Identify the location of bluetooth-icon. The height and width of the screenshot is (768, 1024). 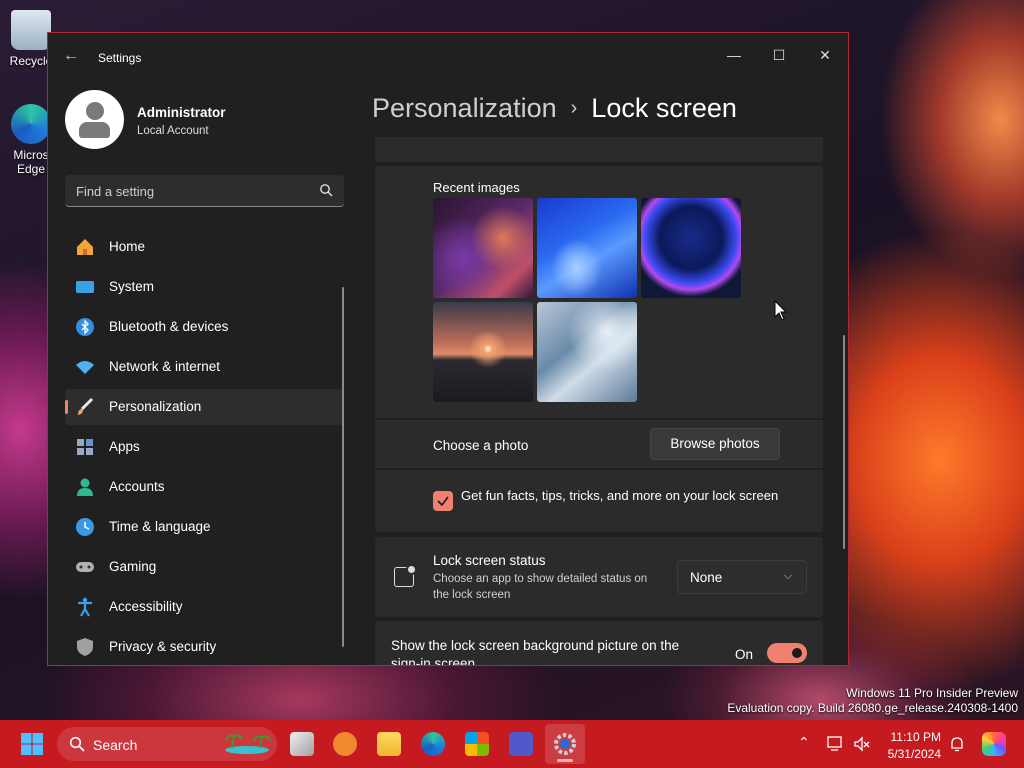
(85, 327).